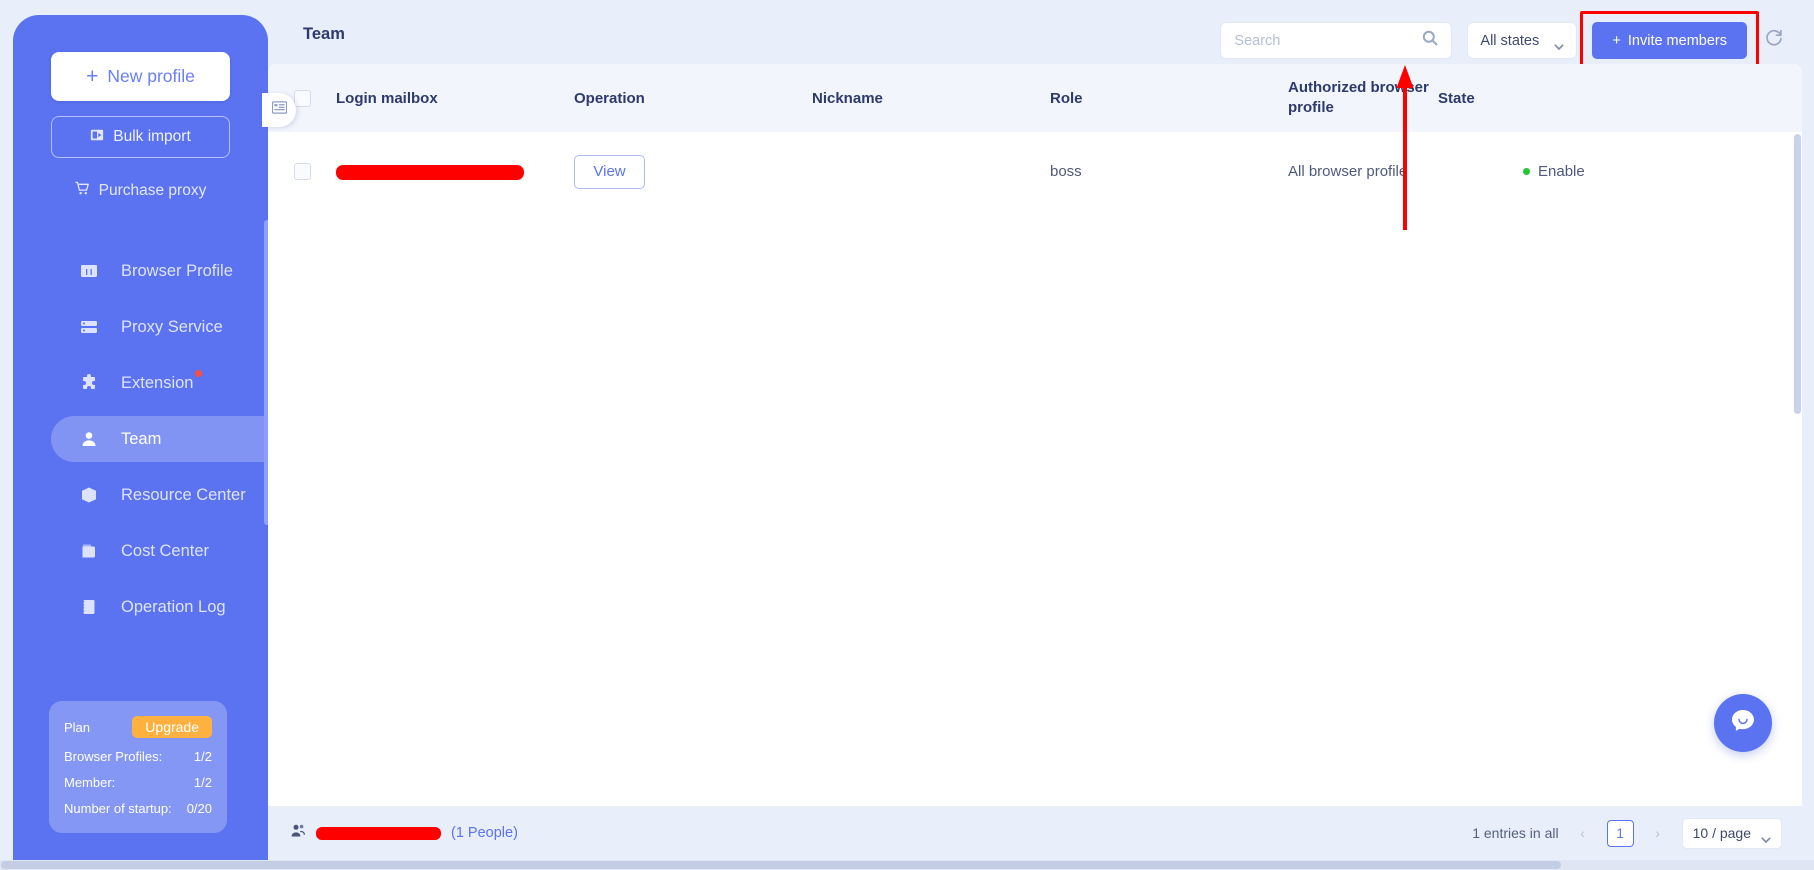 The height and width of the screenshot is (870, 1814). Describe the element at coordinates (609, 98) in the screenshot. I see `column-header-operation: Operation` at that location.